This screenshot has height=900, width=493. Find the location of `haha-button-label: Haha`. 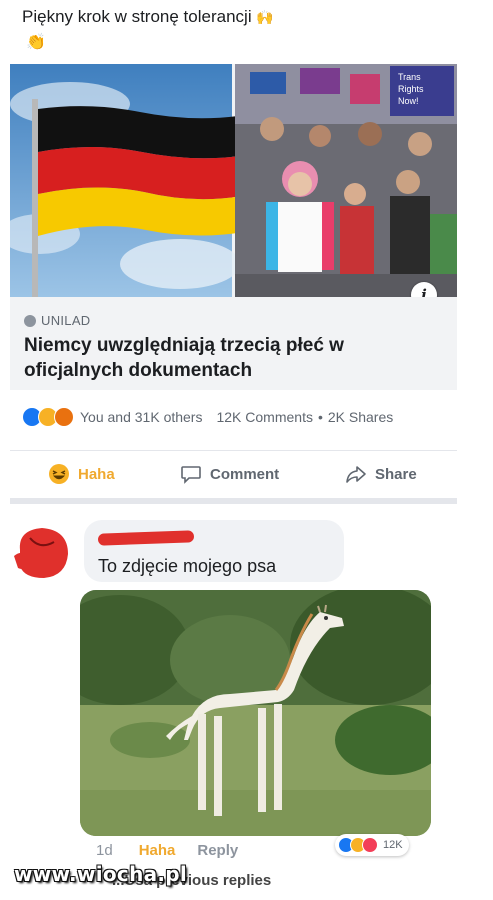

haha-button-label: Haha is located at coordinates (96, 474).